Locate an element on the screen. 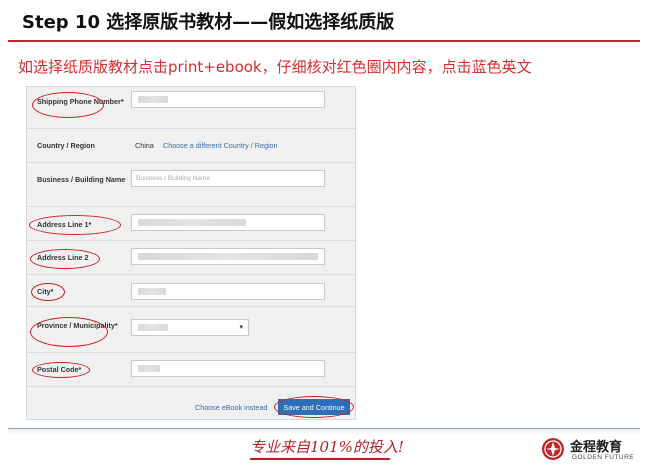 The height and width of the screenshot is (473, 648). slide-title: Step 10 选择原版书教材——假如选择纸质版 is located at coordinates (208, 22).